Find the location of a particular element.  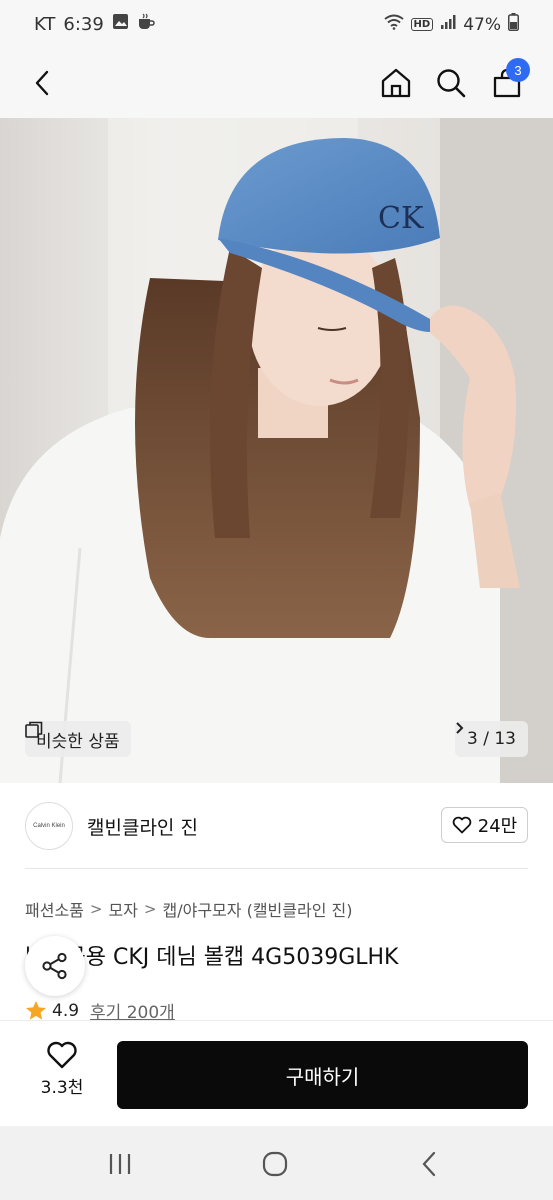

back-arrow-icon is located at coordinates (429, 1164).